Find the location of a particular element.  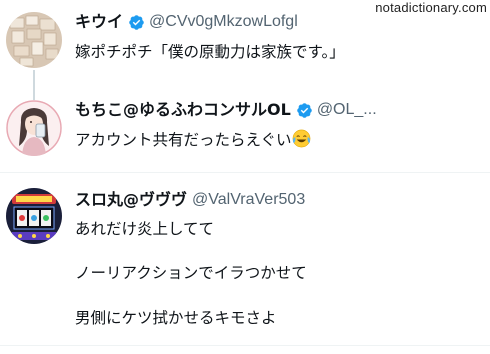

display-name: もちこ@ゆるふわコンサルOL is located at coordinates (183, 110).